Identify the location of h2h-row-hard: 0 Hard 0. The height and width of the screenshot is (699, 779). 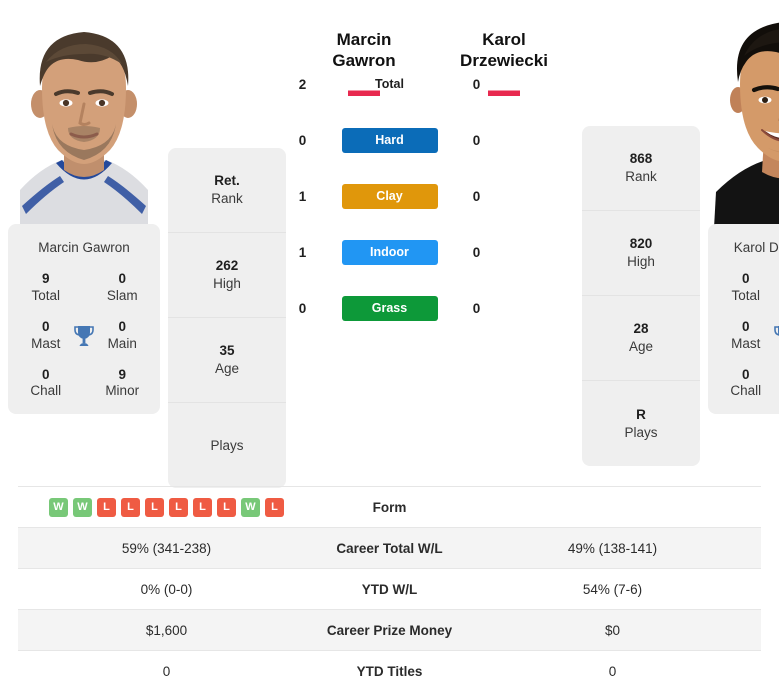
(390, 140).